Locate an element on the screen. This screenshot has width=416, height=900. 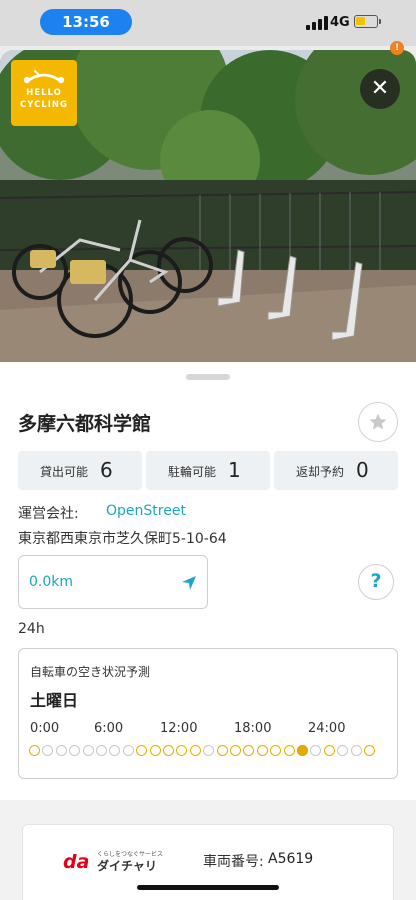
hourly-availability-dots is located at coordinates (202, 752).